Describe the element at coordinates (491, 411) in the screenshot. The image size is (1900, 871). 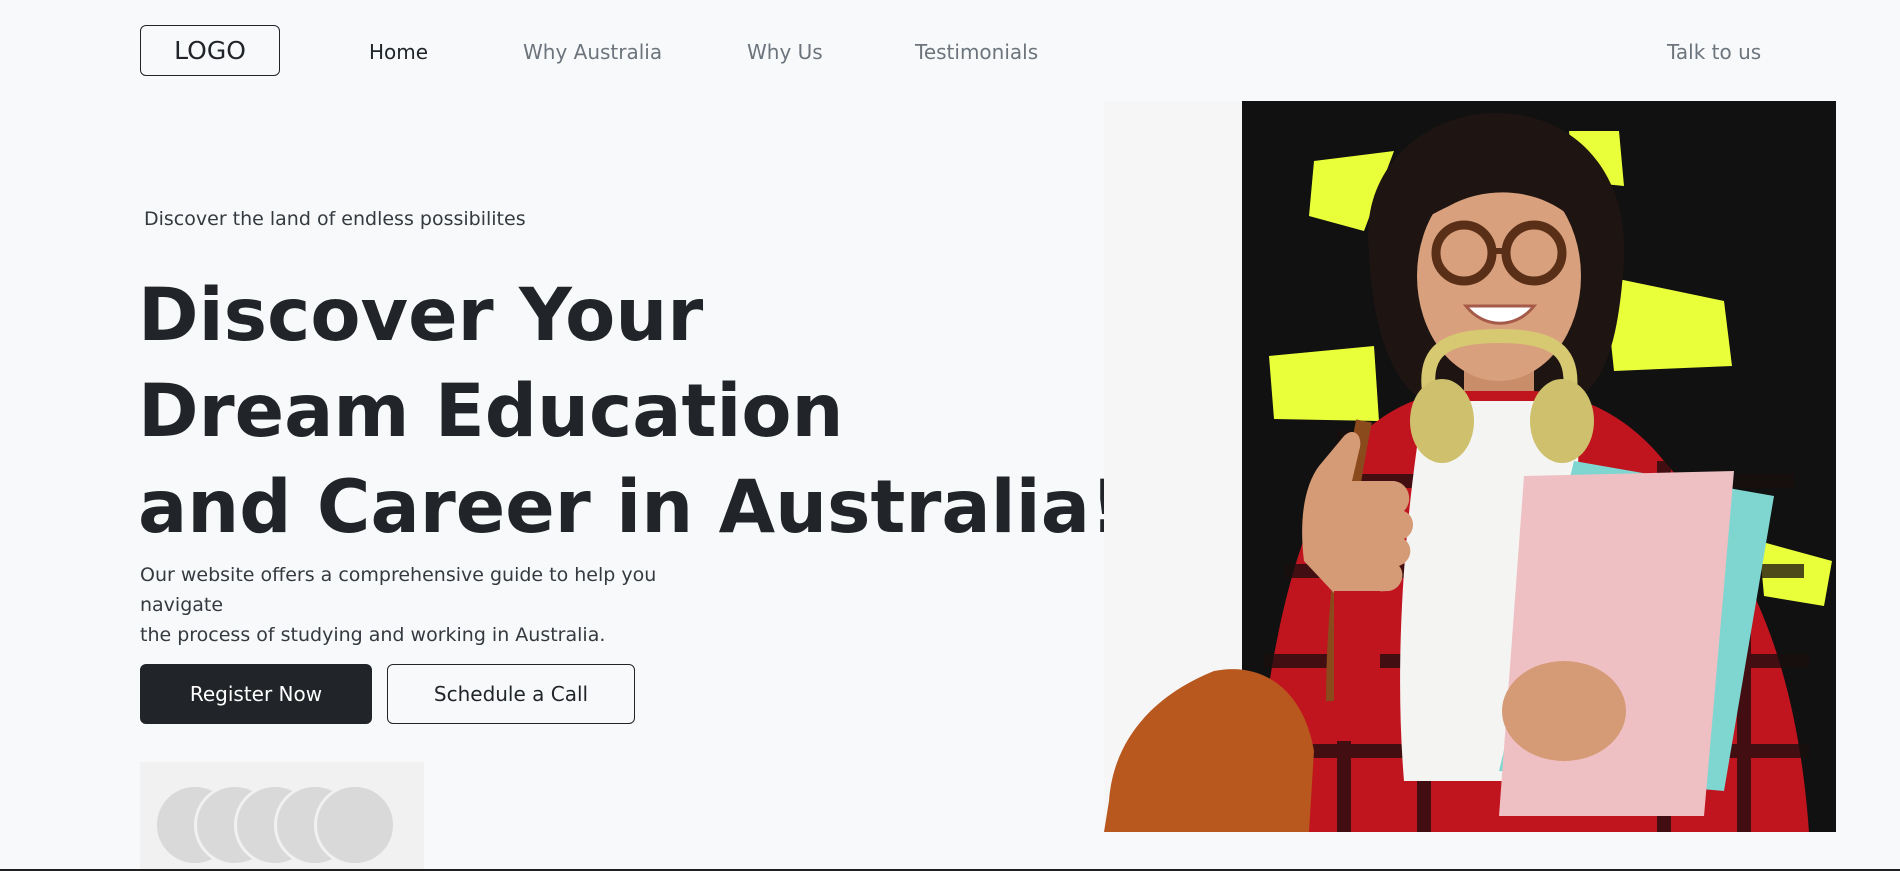
I see `headline-line-2: Dream Education` at that location.